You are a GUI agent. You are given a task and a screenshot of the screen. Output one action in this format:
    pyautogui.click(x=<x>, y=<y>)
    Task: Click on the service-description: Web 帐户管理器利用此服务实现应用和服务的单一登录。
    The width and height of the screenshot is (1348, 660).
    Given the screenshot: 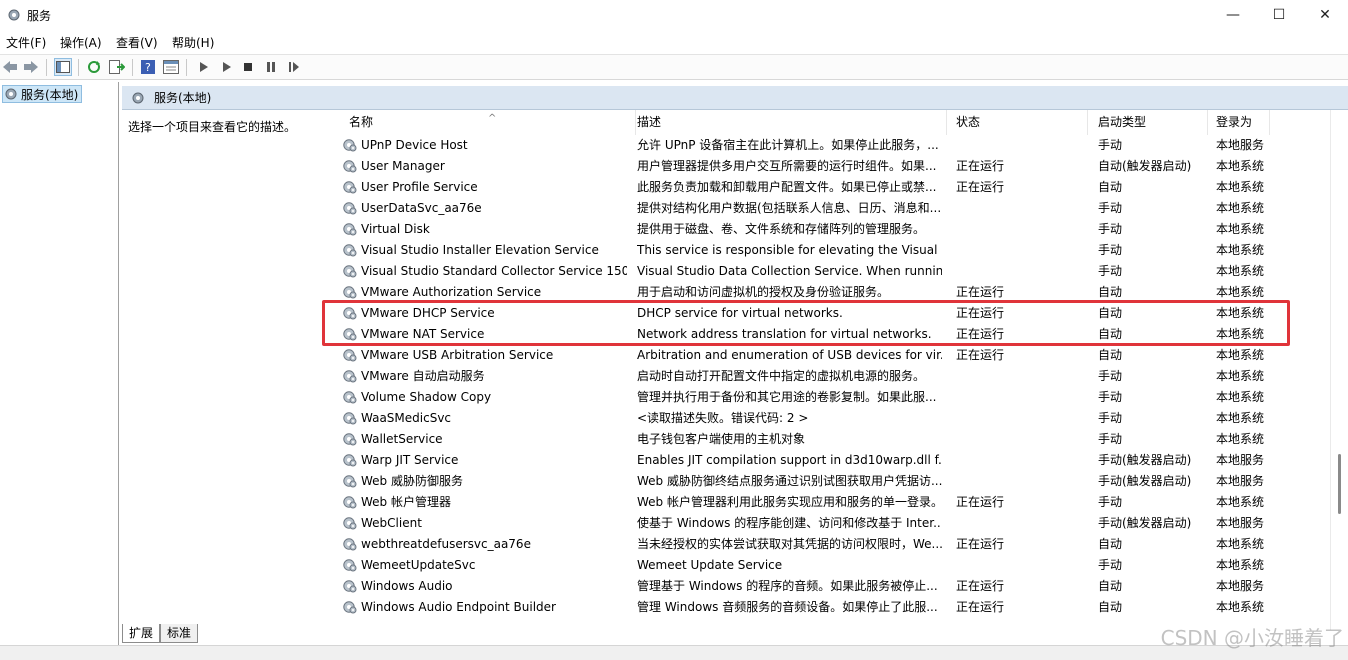 What is the action you would take?
    pyautogui.click(x=789, y=502)
    